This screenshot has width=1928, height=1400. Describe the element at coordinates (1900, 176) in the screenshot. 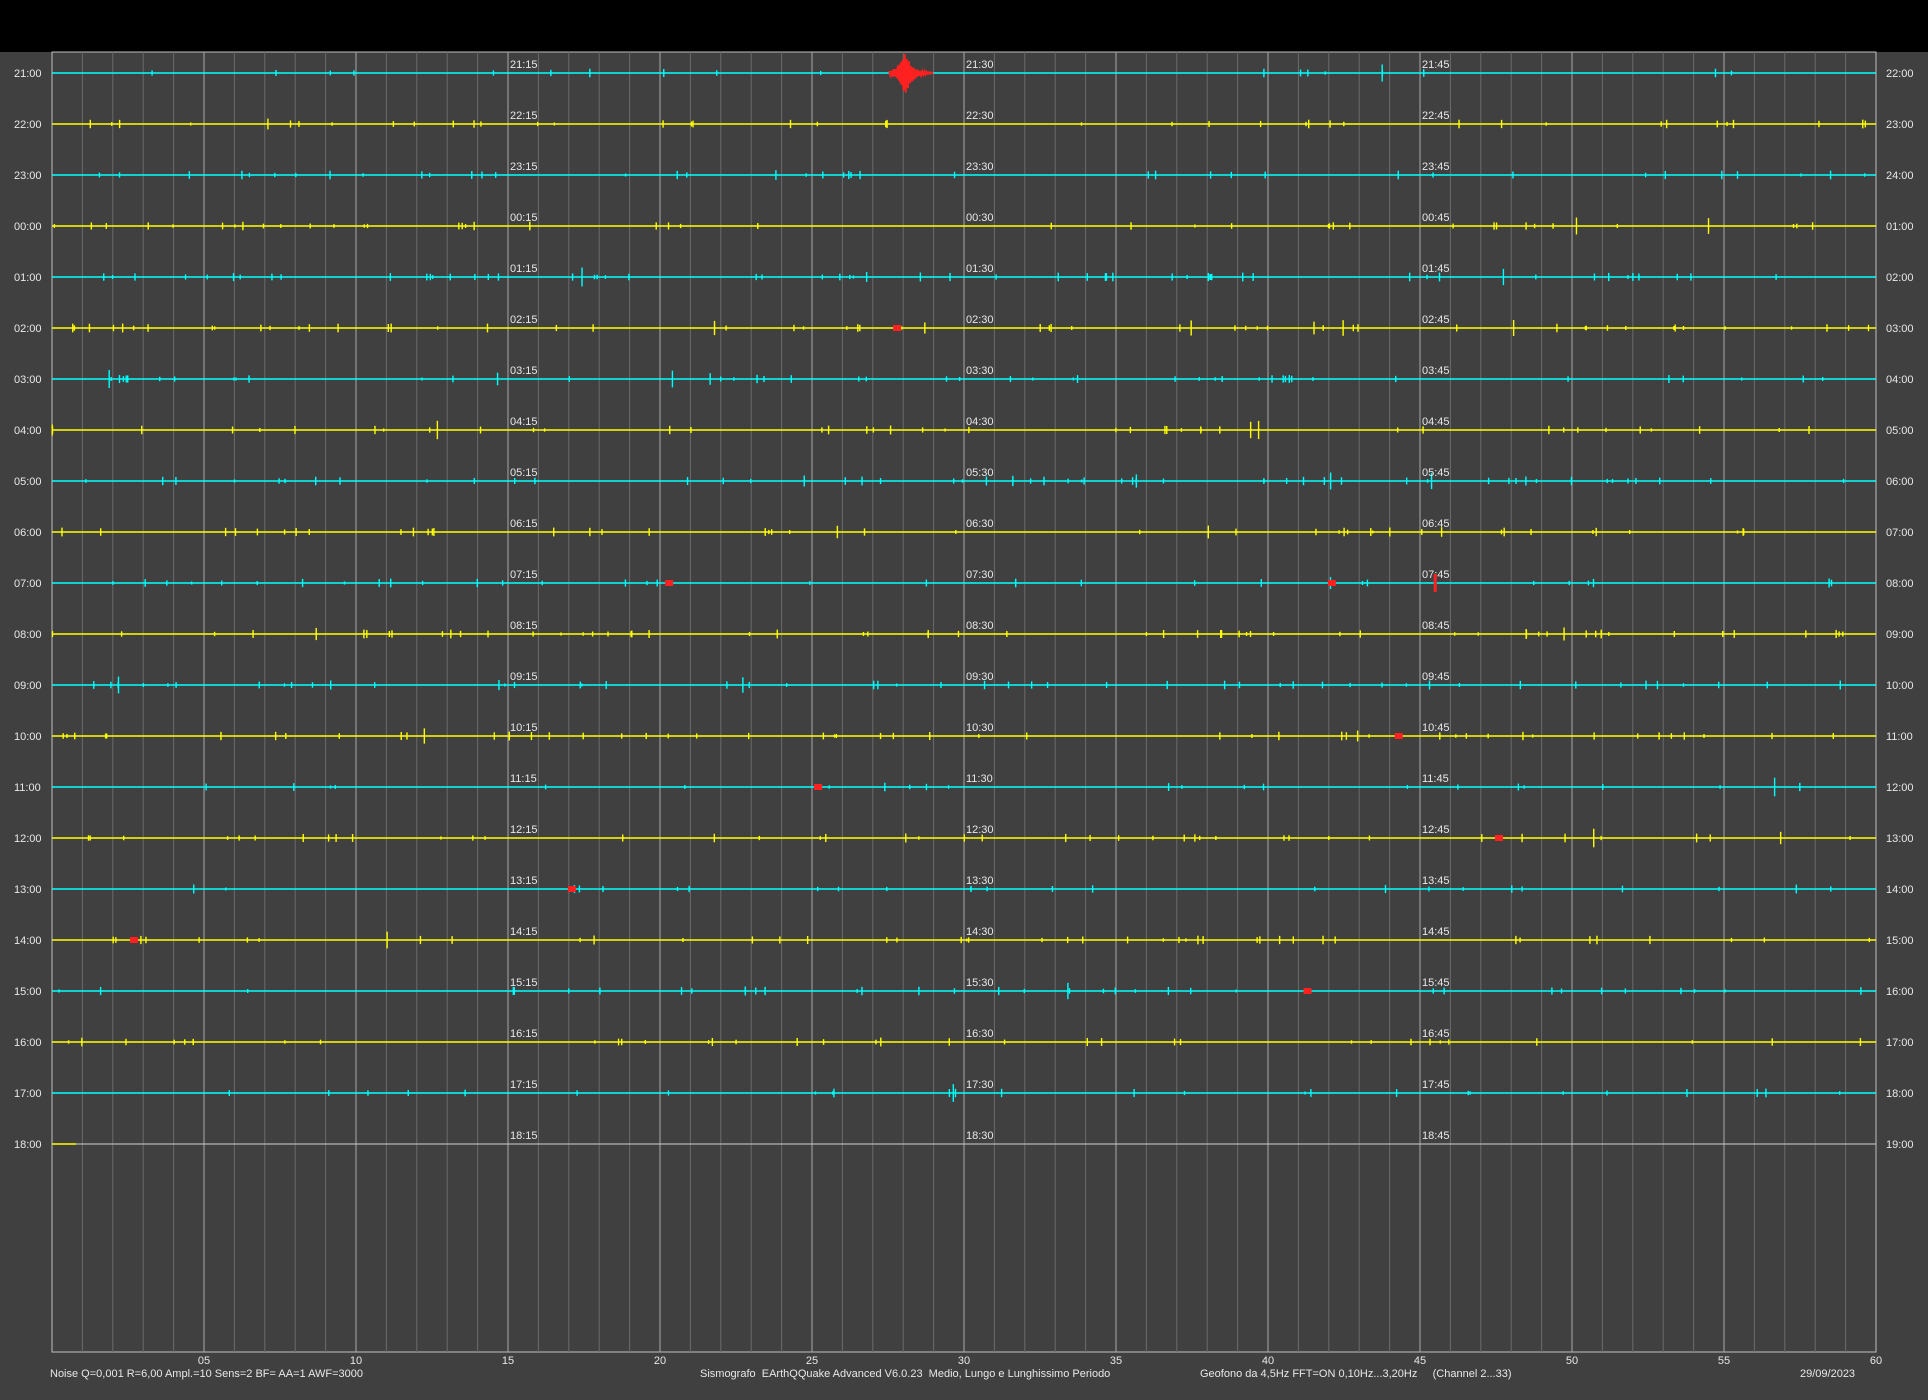

I see `row-time-right: 24:00` at that location.